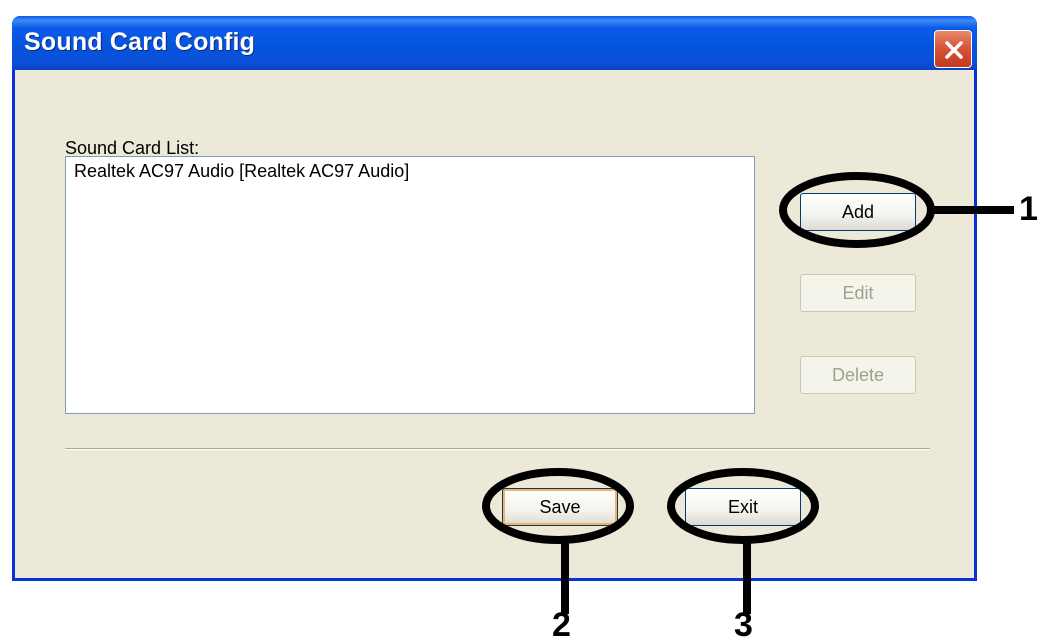 The image size is (1044, 644). What do you see at coordinates (497, 449) in the screenshot?
I see `separator-line` at bounding box center [497, 449].